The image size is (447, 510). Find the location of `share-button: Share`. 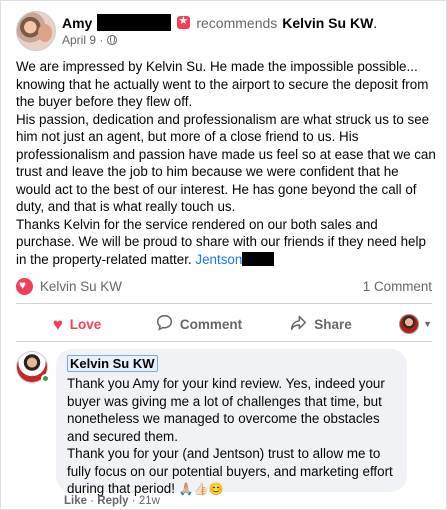

share-button: Share is located at coordinates (321, 324).